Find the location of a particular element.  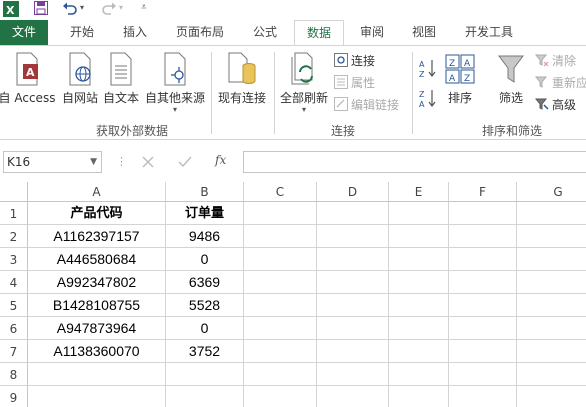

tab-page-layout: 页面布局 is located at coordinates (200, 32).